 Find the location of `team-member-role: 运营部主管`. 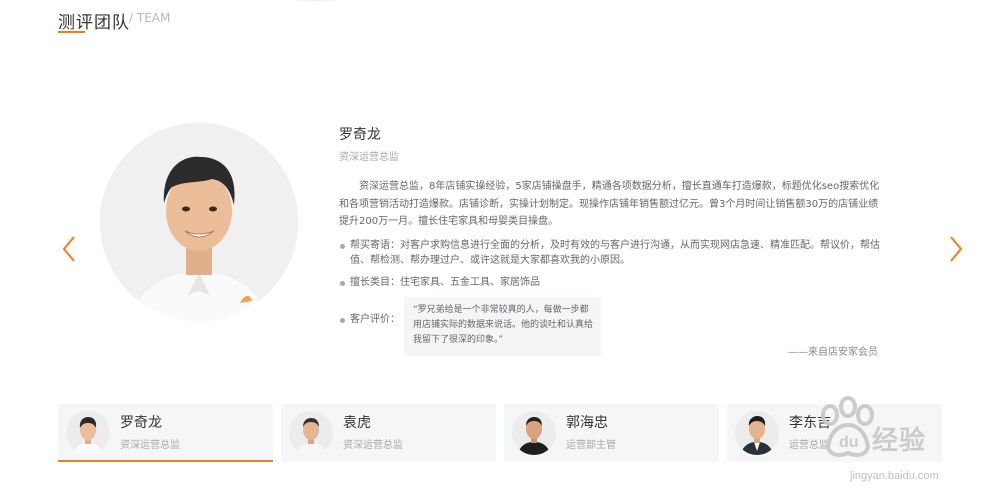

team-member-role: 运营部主管 is located at coordinates (591, 445).